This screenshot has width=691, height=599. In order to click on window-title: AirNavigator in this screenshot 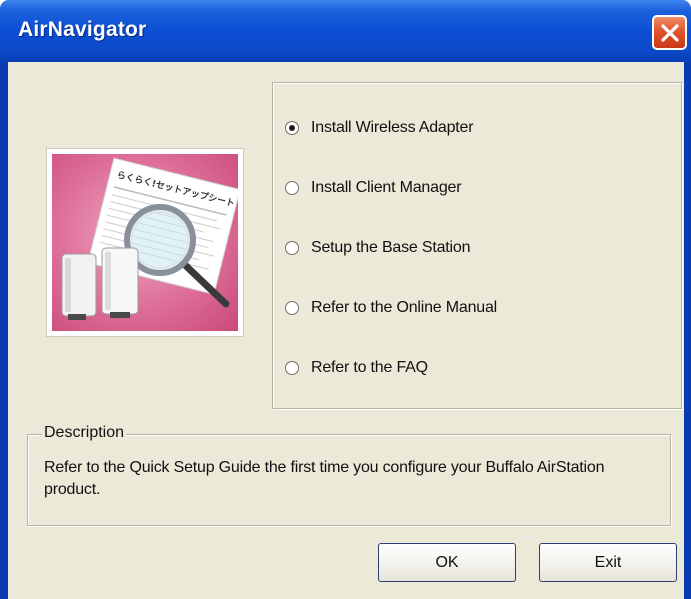, I will do `click(82, 29)`.